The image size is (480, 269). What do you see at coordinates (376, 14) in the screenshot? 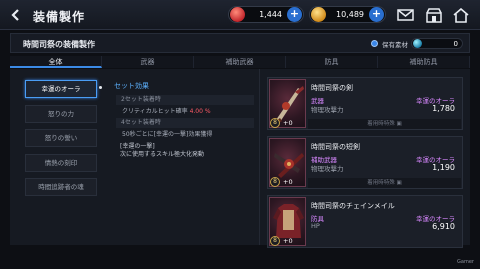
I see `add-gold-button: +` at bounding box center [376, 14].